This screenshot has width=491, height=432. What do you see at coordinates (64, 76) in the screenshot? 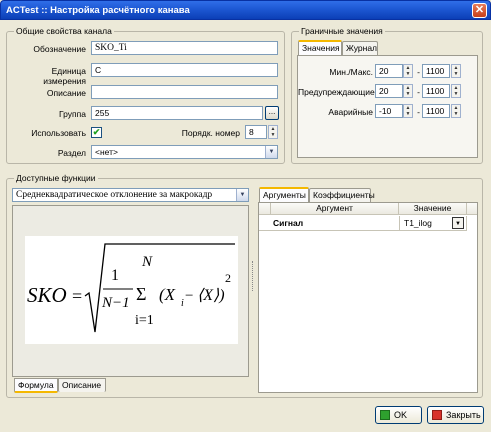
I see `unit-label: Единица измерения` at bounding box center [64, 76].